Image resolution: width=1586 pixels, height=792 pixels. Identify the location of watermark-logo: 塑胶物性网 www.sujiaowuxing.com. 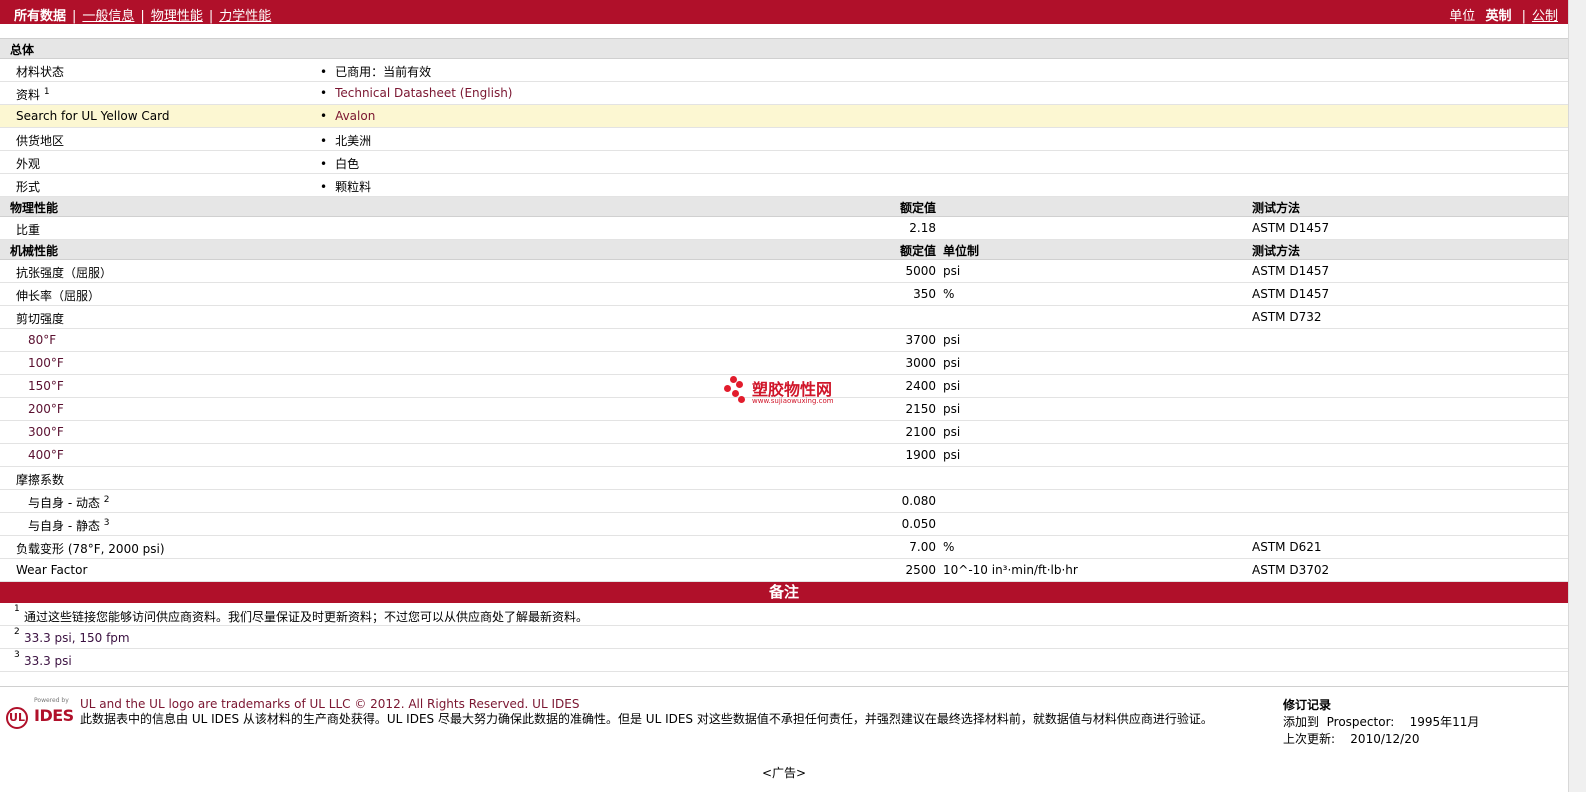
(792, 392).